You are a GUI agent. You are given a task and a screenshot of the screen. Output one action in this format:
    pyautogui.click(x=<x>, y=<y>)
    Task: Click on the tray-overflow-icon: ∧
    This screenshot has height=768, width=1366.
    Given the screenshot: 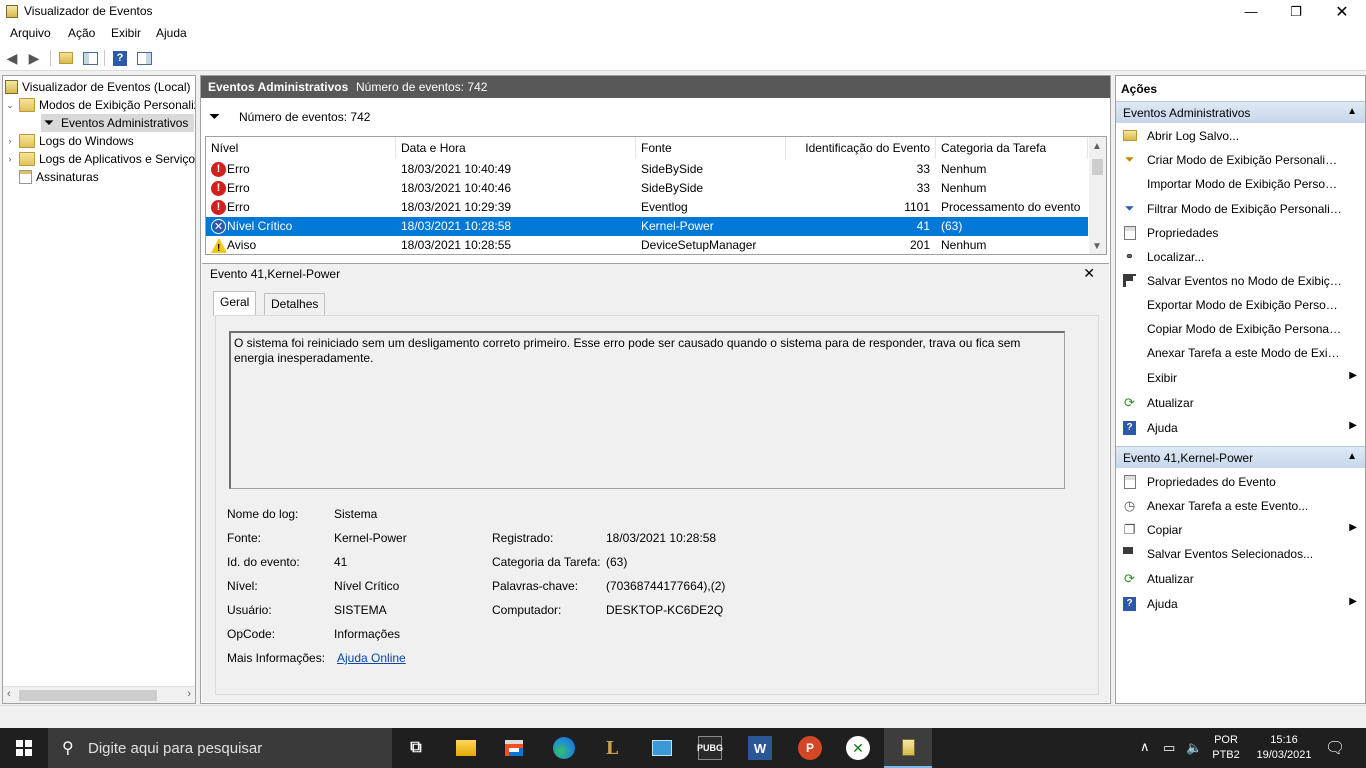 What is the action you would take?
    pyautogui.click(x=1145, y=747)
    